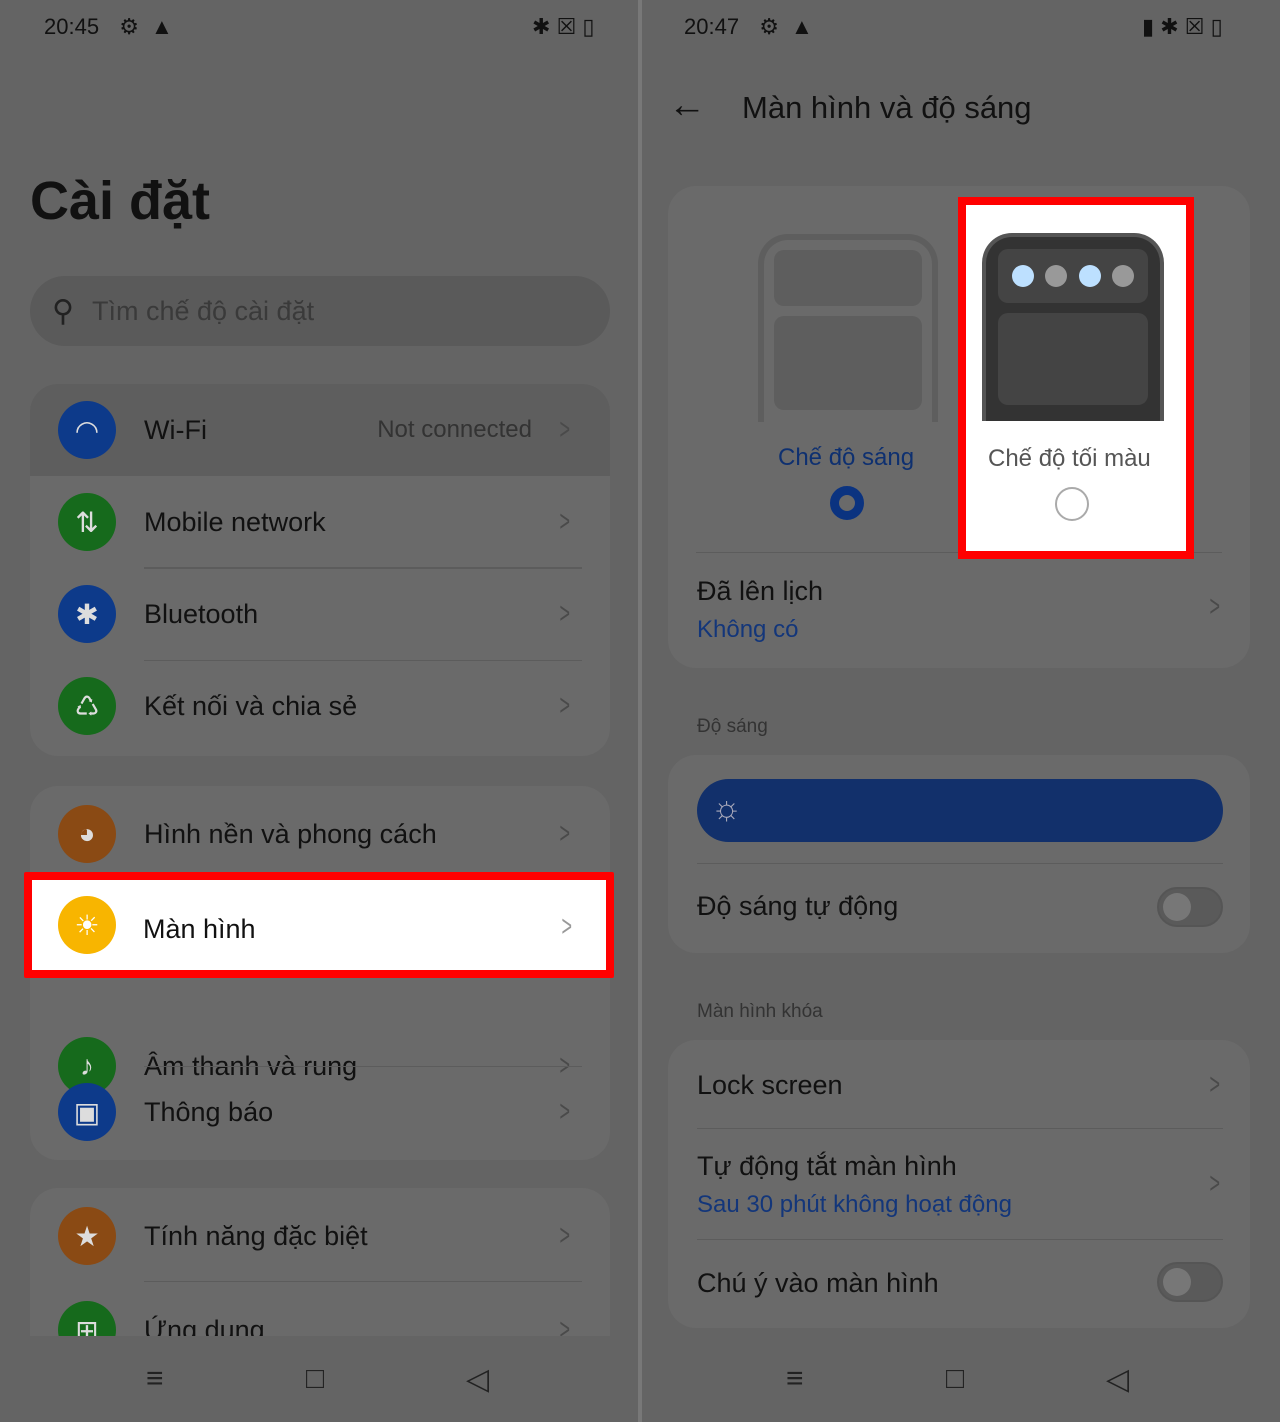 This screenshot has height=1422, width=1280. Describe the element at coordinates (256, 1235) in the screenshot. I see `item-label: Tính năng đặc biệt` at that location.